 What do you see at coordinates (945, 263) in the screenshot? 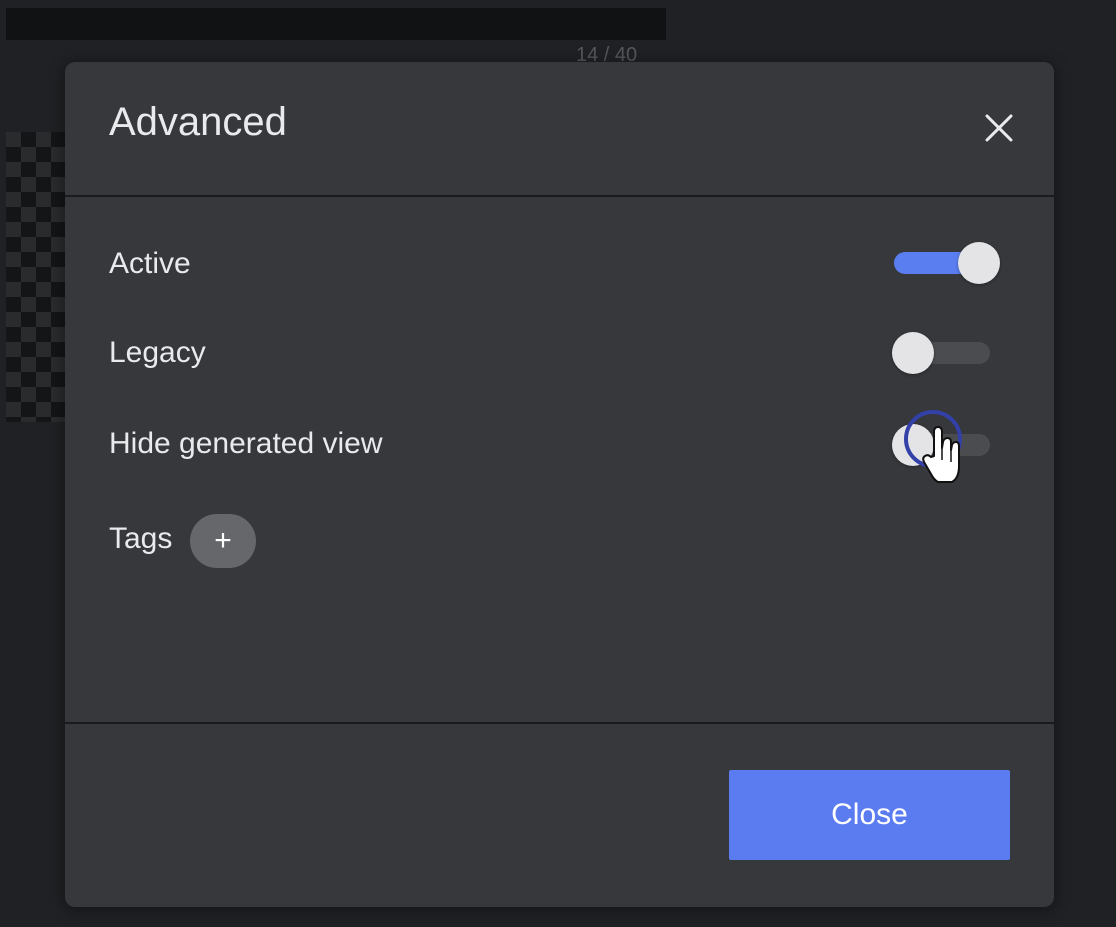
I see `active-toggle` at bounding box center [945, 263].